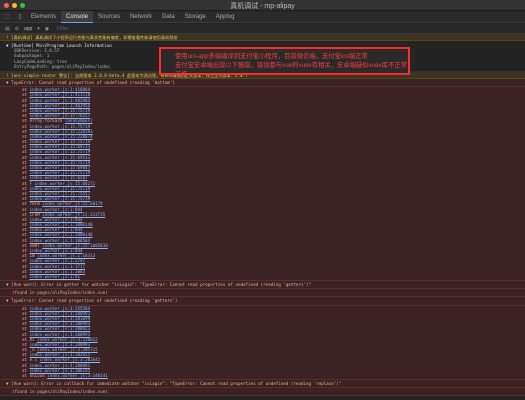  I want to click on window-title: 真机调试 - mp-alipay, so click(262, 6).